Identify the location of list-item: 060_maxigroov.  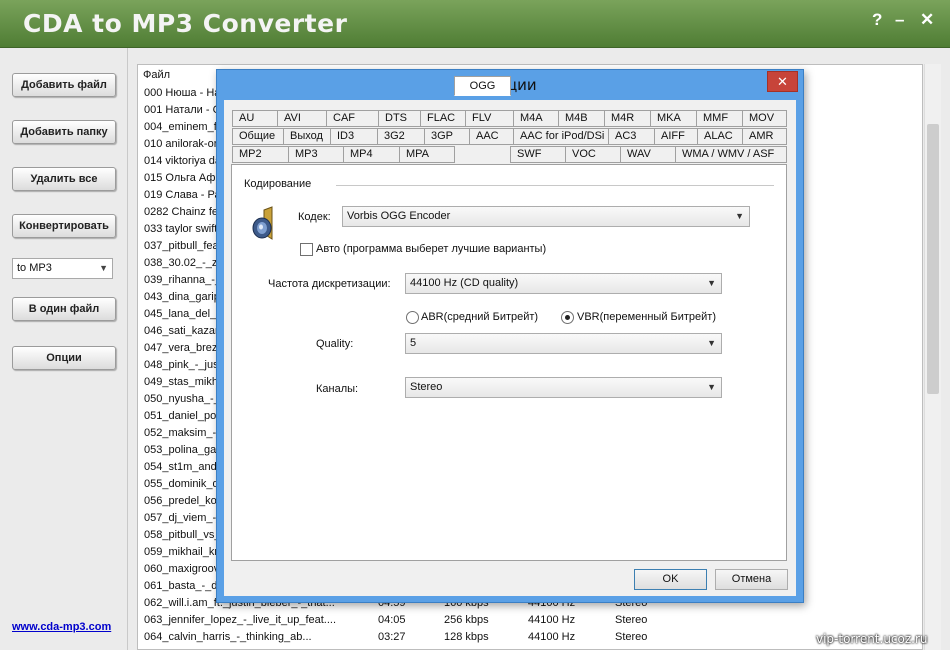
(181, 571).